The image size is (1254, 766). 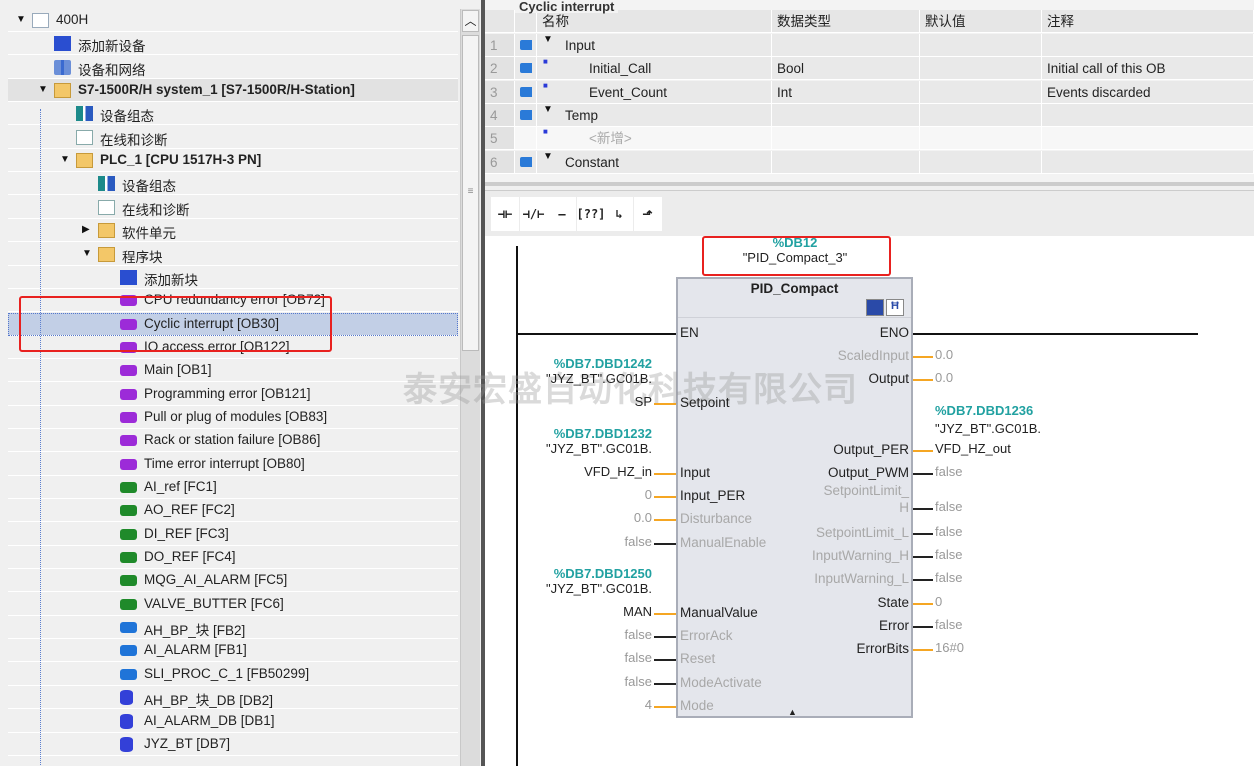 I want to click on tree-item: Rack or station failure [OB86], so click(x=233, y=441).